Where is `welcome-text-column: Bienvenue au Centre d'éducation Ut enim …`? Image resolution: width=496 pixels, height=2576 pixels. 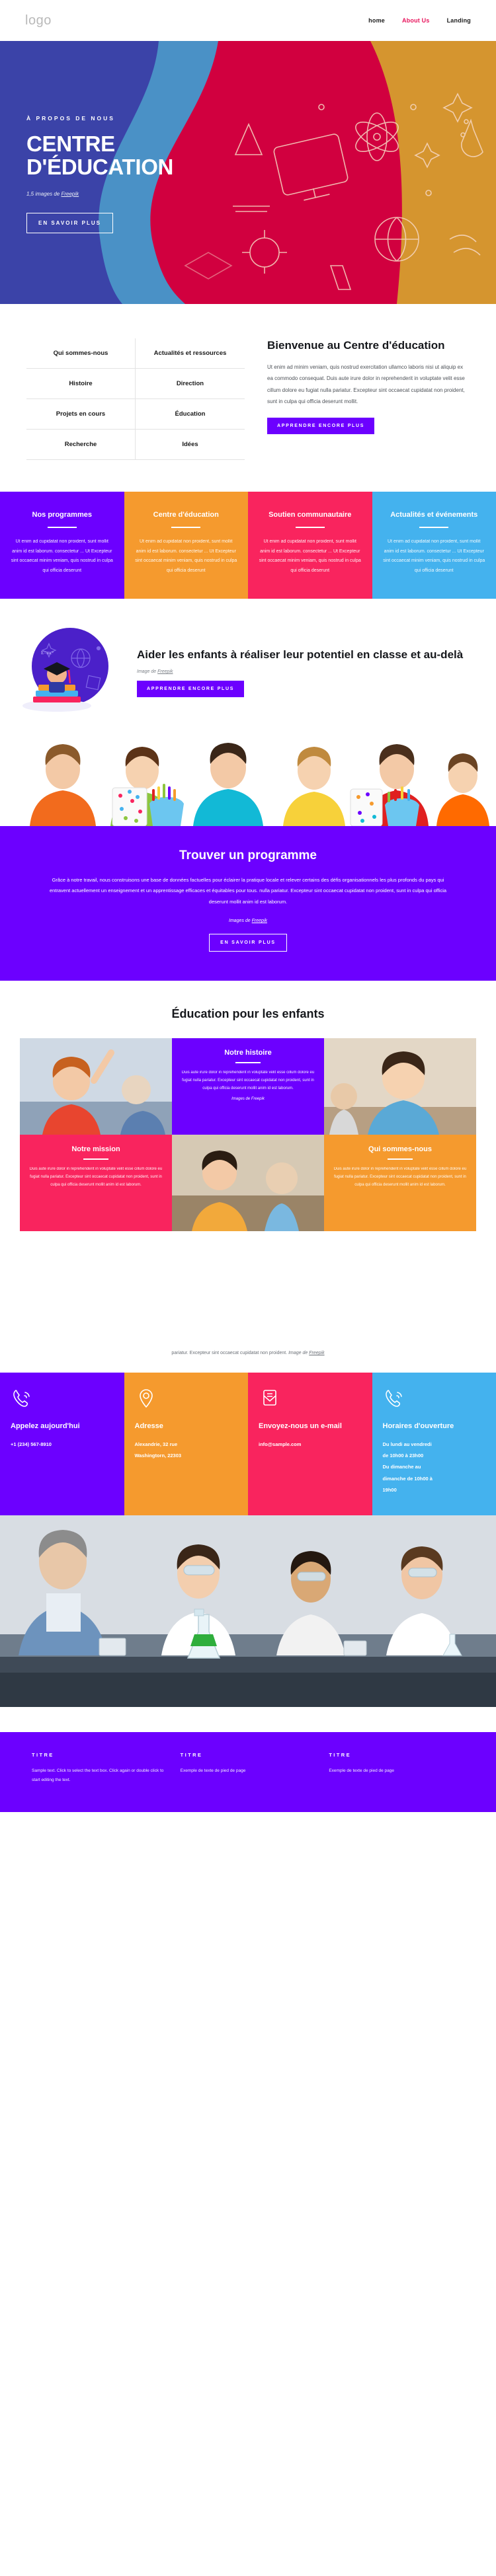
welcome-text-column: Bienvenue au Centre d'éducation Ut enim … is located at coordinates (366, 386).